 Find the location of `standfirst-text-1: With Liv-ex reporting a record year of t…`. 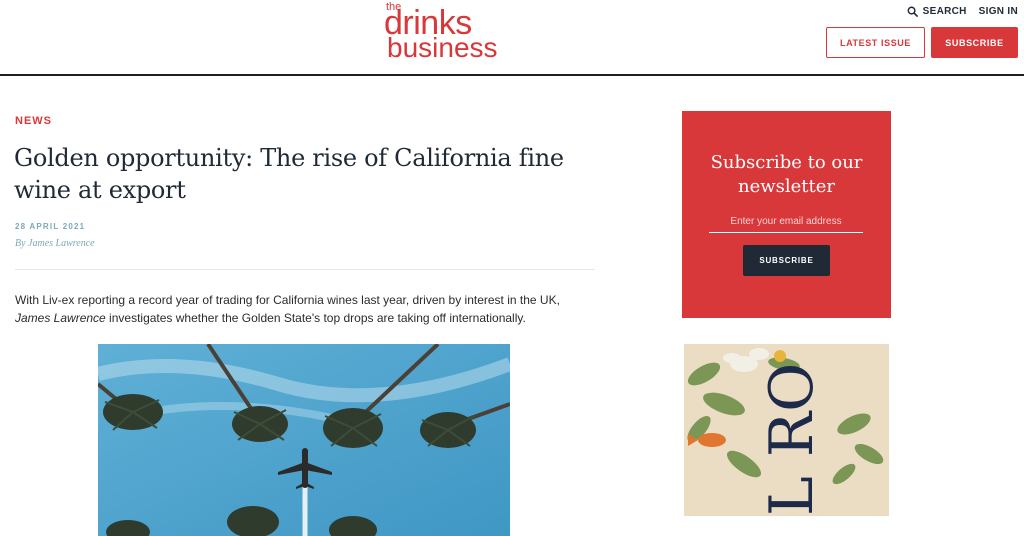

standfirst-text-1: With Liv-ex reporting a record year of t… is located at coordinates (287, 300).